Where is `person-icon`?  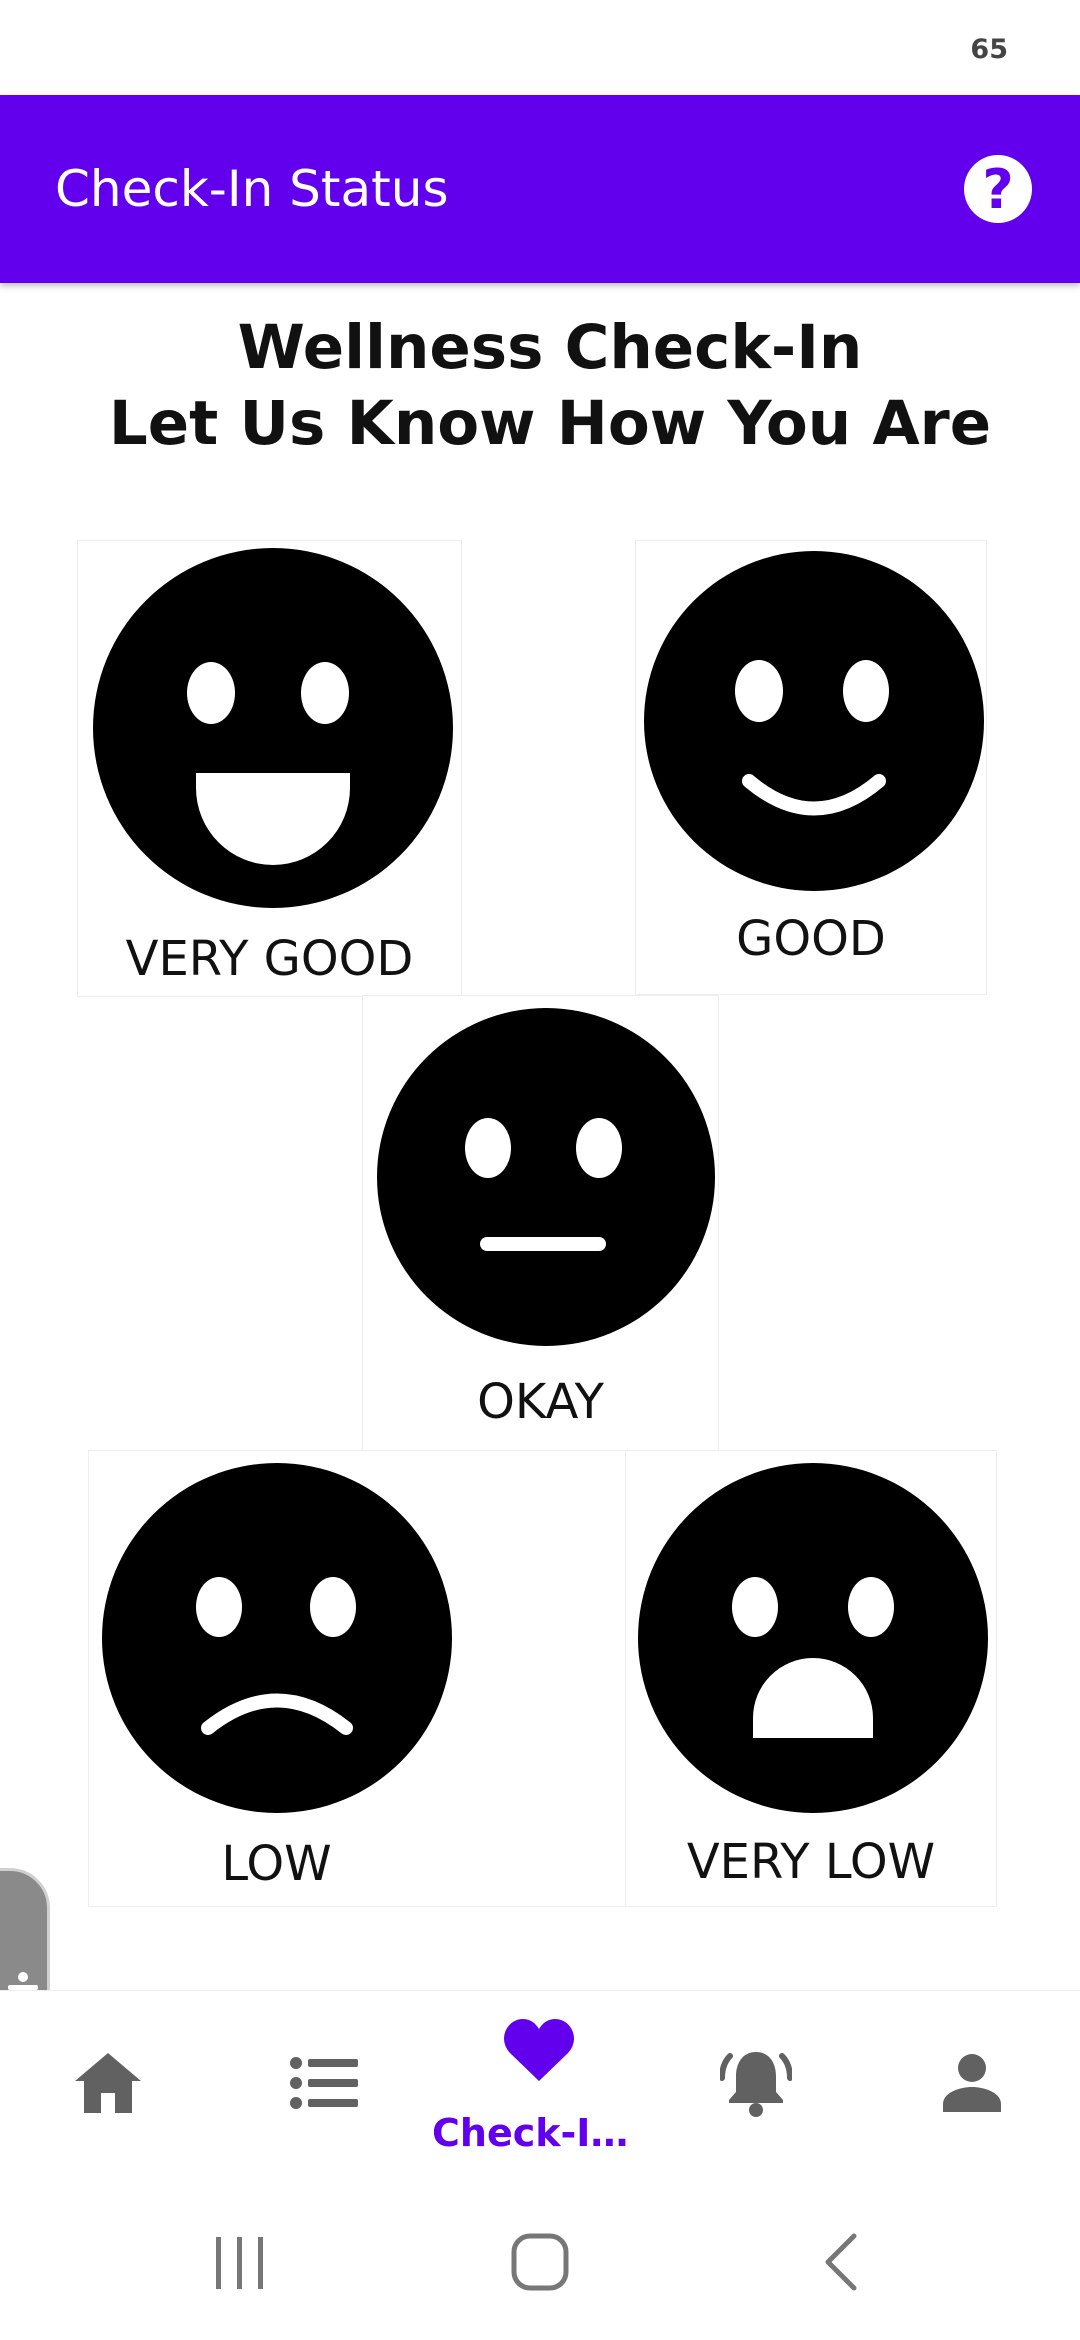 person-icon is located at coordinates (972, 2083).